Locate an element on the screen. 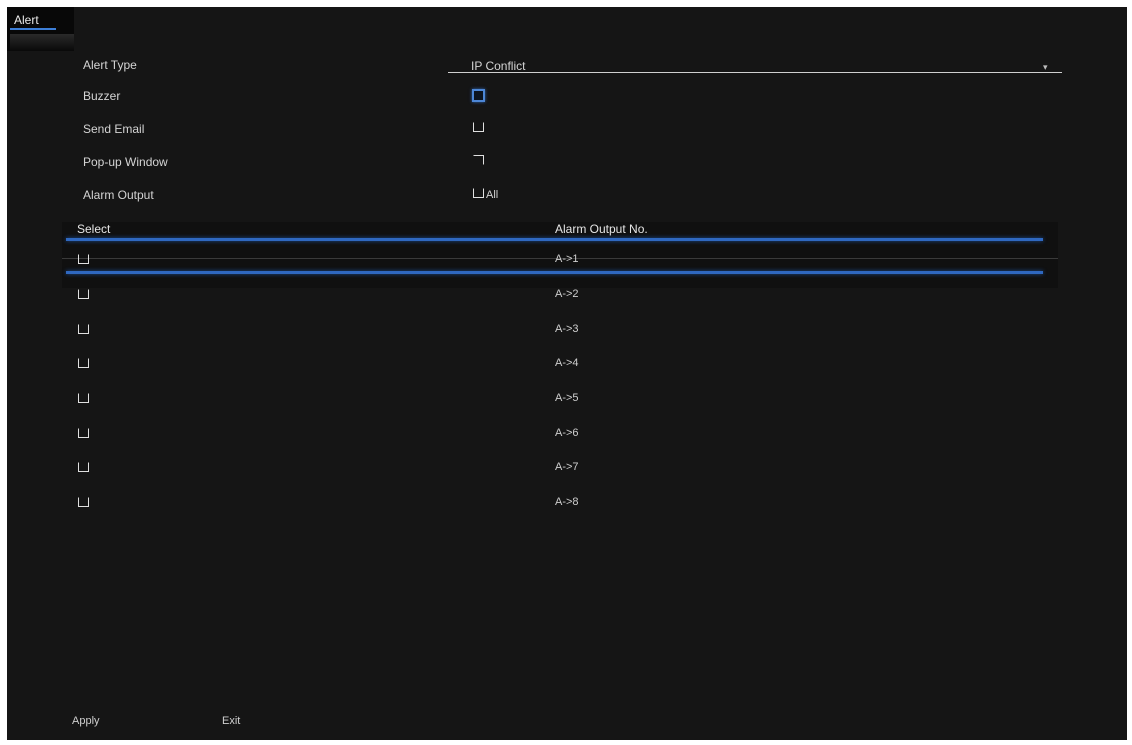 The height and width of the screenshot is (745, 1132). table-row: A->6 is located at coordinates (567, 434).